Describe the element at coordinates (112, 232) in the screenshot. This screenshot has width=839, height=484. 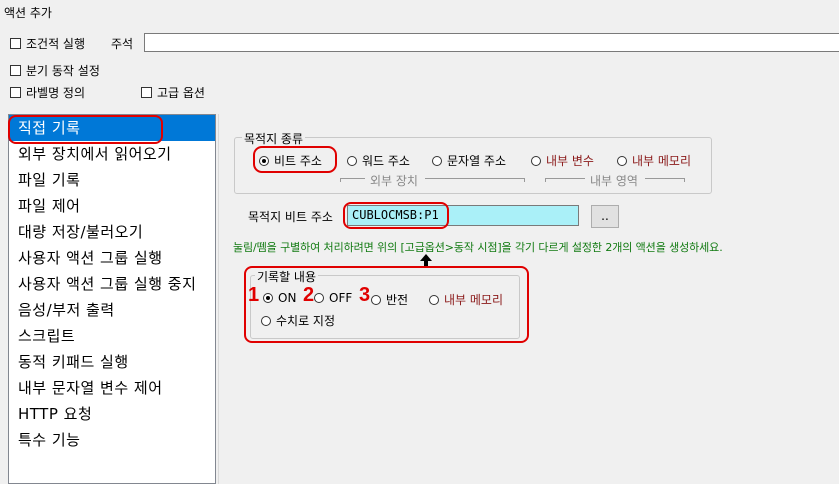
I see `list-item: 대량 저장/불러오기` at that location.